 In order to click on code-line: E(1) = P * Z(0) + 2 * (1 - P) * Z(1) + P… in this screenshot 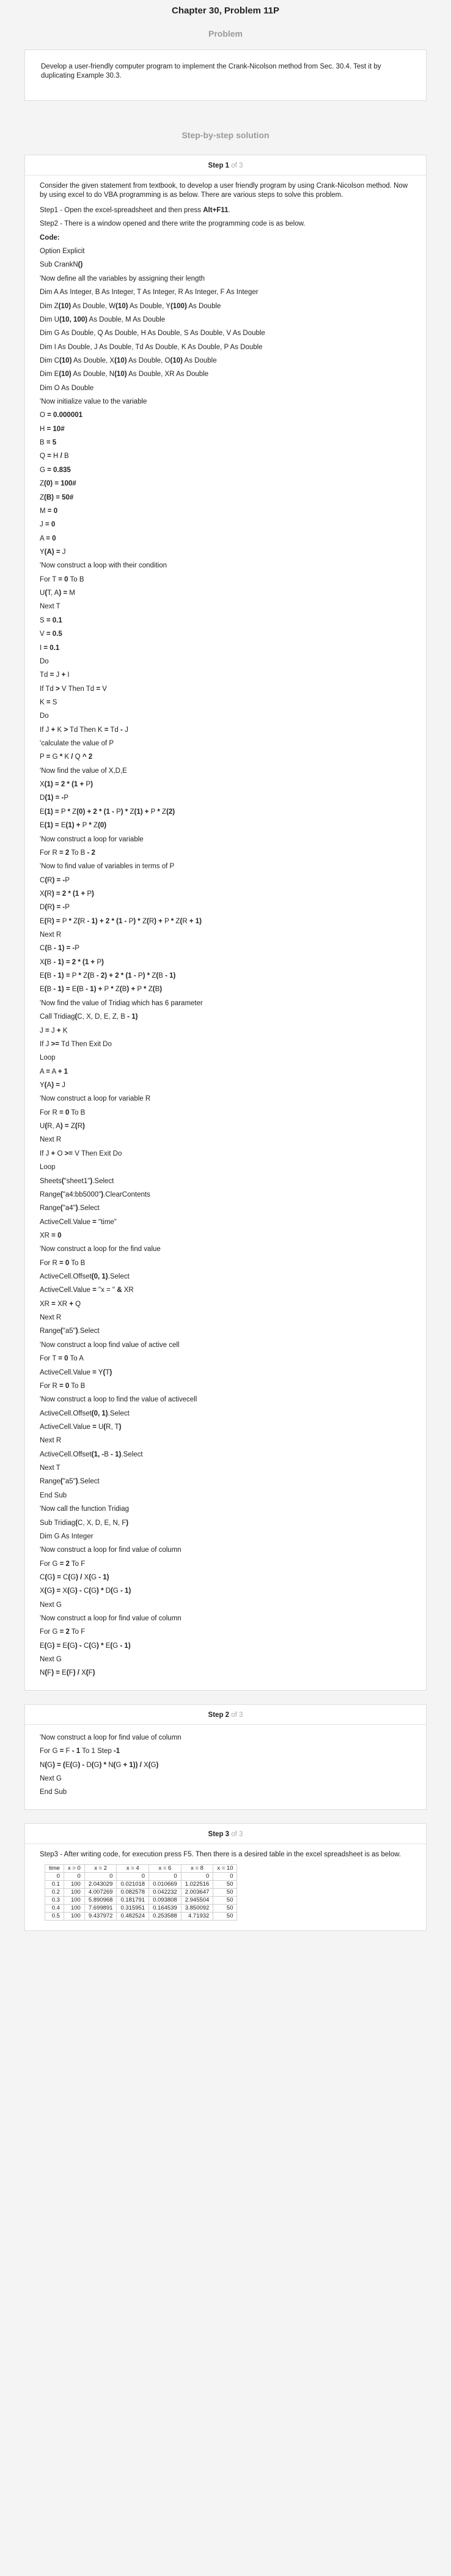, I will do `click(107, 812)`.